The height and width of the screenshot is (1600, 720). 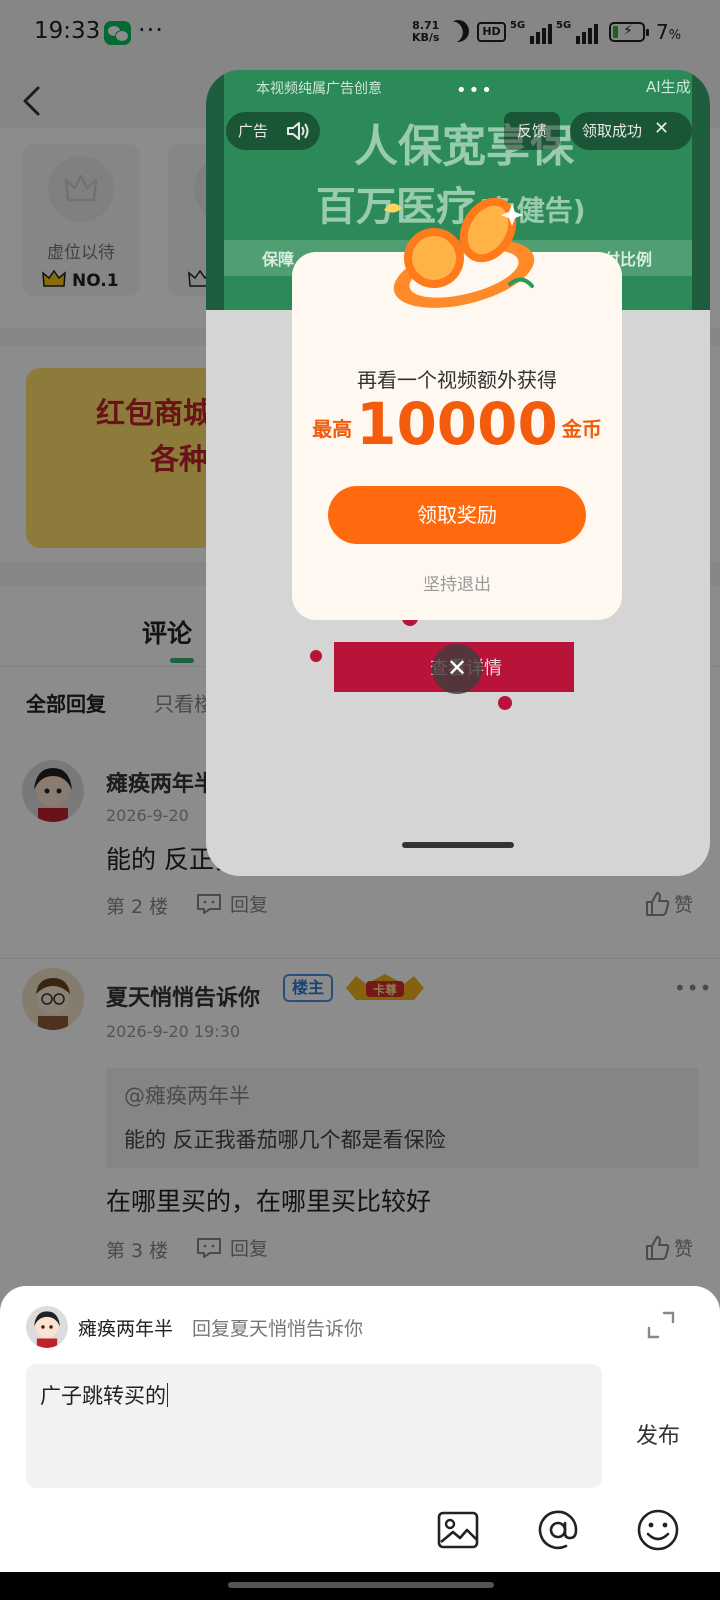 I want to click on ad-home-indicator, so click(x=458, y=845).